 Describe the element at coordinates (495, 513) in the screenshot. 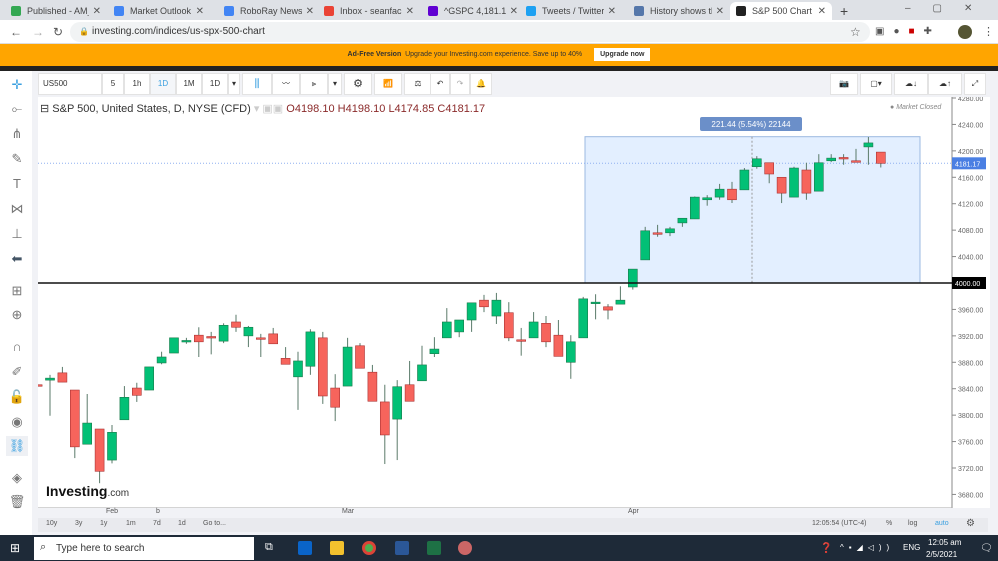

I see `x-axis: Feb b Mar Apr` at that location.